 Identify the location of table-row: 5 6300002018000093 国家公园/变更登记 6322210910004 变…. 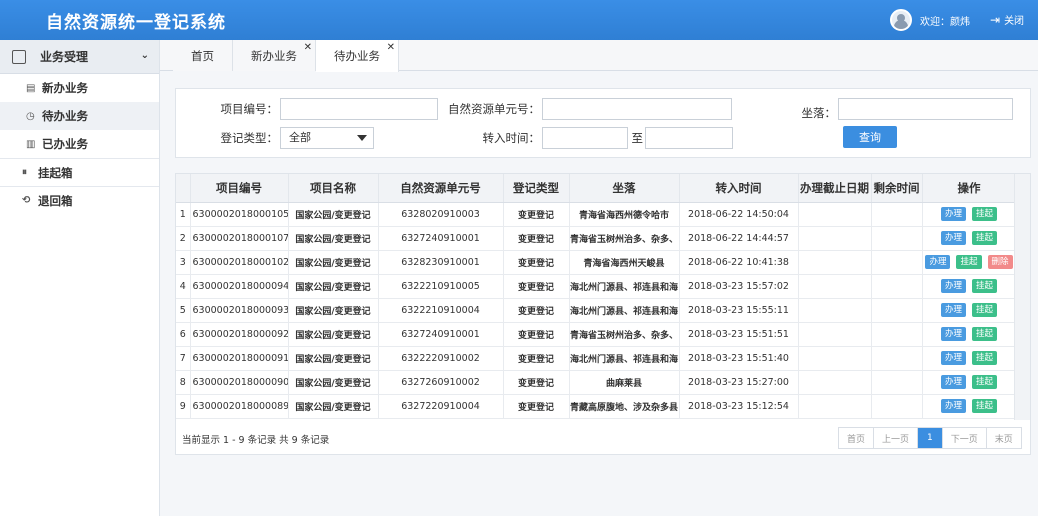
(596, 310).